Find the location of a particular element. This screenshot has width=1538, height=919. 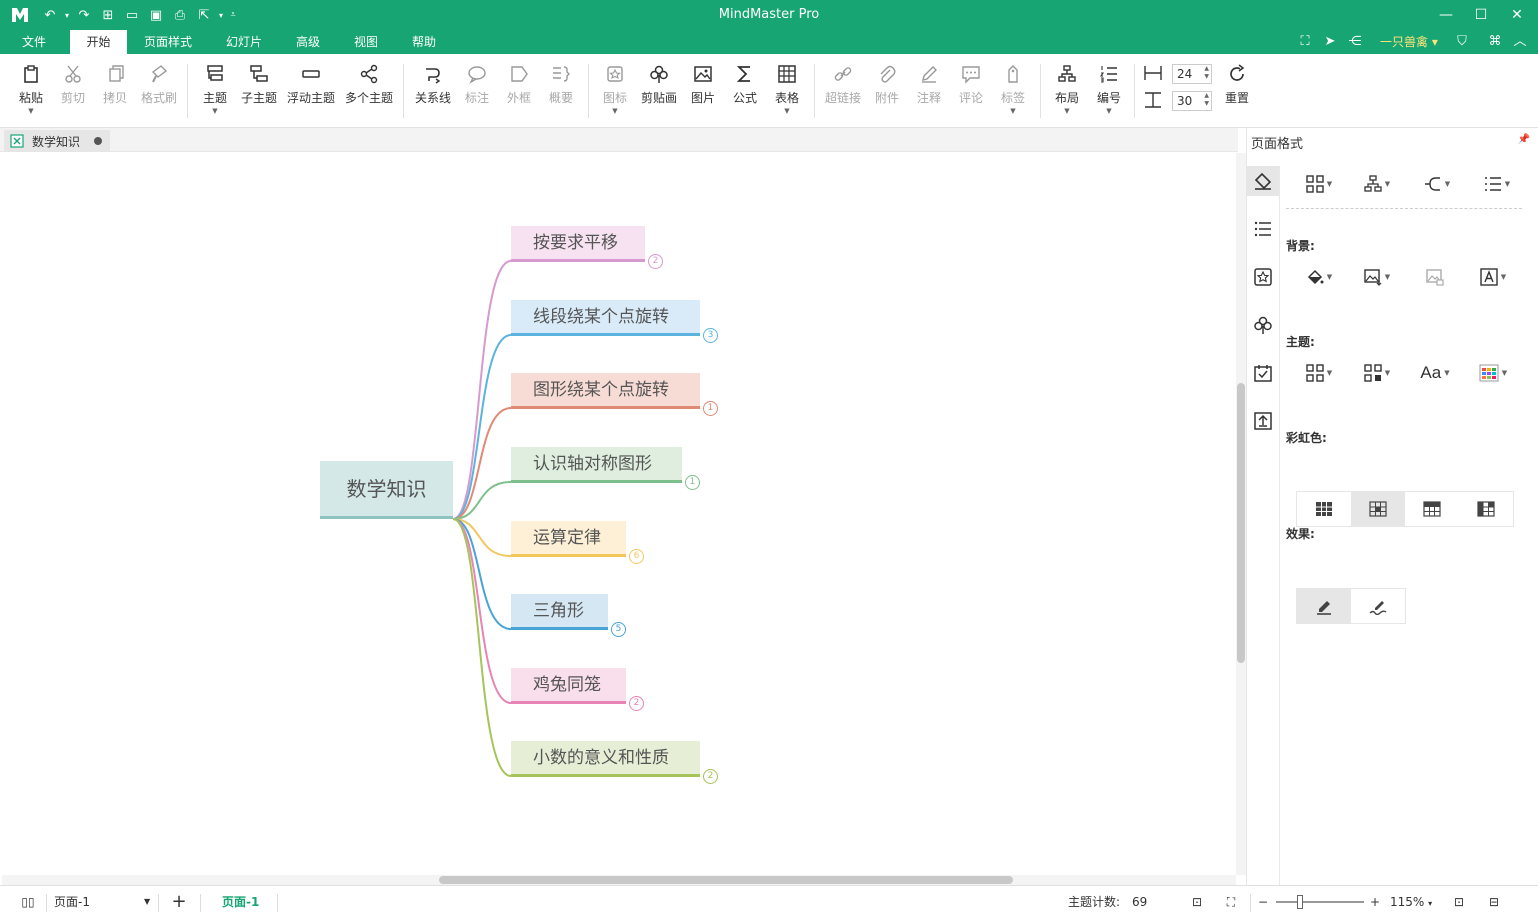

main-topic: 鸡兔同笼 is located at coordinates (568, 686).